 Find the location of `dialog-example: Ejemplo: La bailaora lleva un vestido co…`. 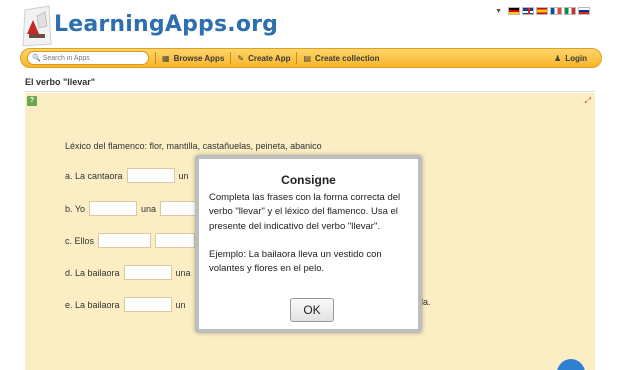

dialog-example: Ejemplo: La bailaora lleva un vestido co… is located at coordinates (295, 261).